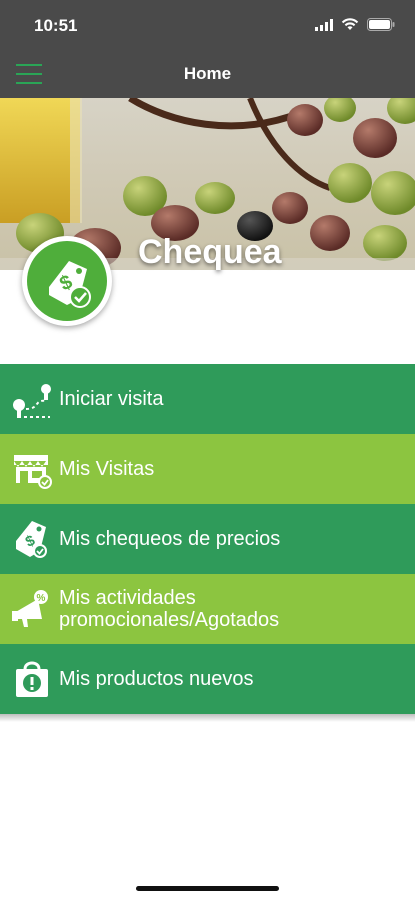  I want to click on menu-item-iniciar-visita: Iniciar visita, so click(207, 399).